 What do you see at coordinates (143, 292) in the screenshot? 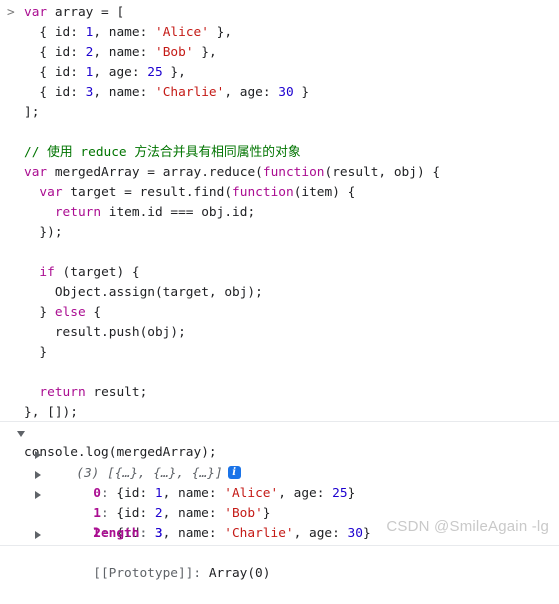
I see `code-token: Object.assign(target, obj);` at bounding box center [143, 292].